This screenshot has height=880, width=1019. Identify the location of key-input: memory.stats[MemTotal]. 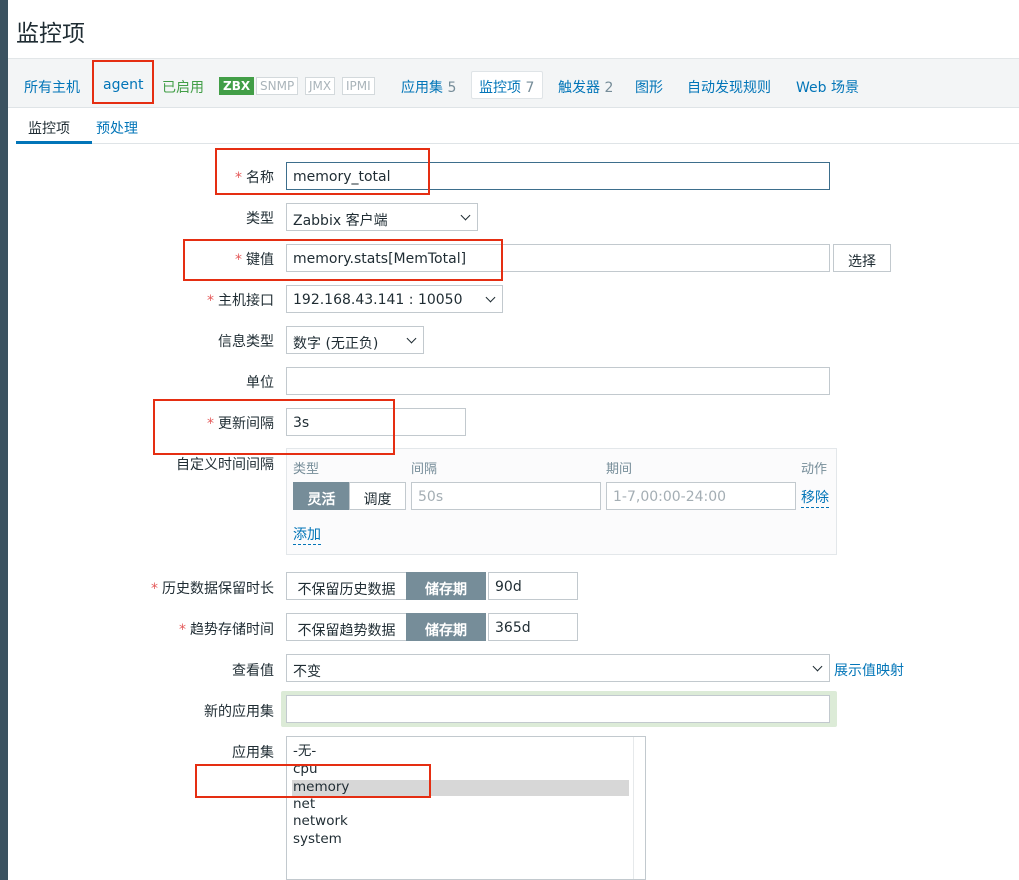
(558, 258).